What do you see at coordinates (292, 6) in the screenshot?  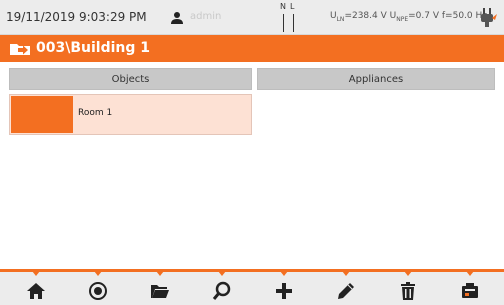 I see `l-label: L` at bounding box center [292, 6].